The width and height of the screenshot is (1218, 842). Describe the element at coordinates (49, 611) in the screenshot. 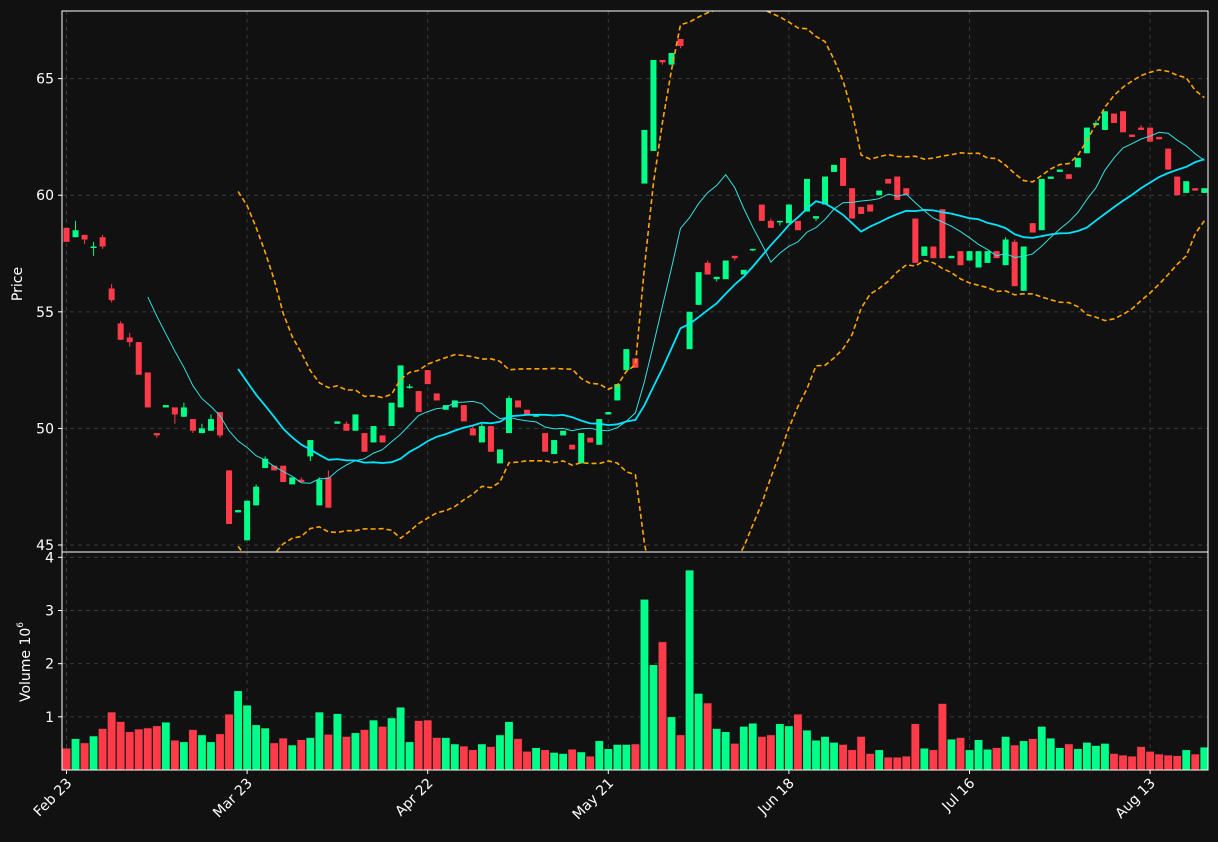

I see `volume-tick-label: 3` at that location.